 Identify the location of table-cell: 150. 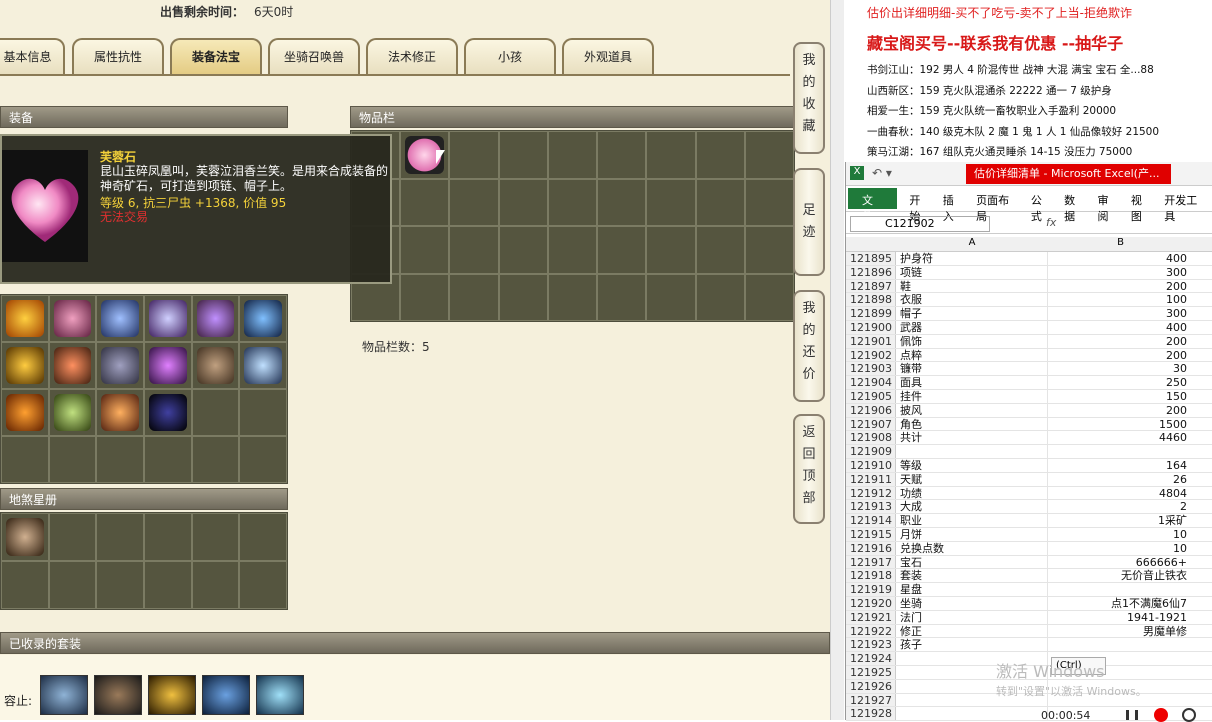
(1120, 396).